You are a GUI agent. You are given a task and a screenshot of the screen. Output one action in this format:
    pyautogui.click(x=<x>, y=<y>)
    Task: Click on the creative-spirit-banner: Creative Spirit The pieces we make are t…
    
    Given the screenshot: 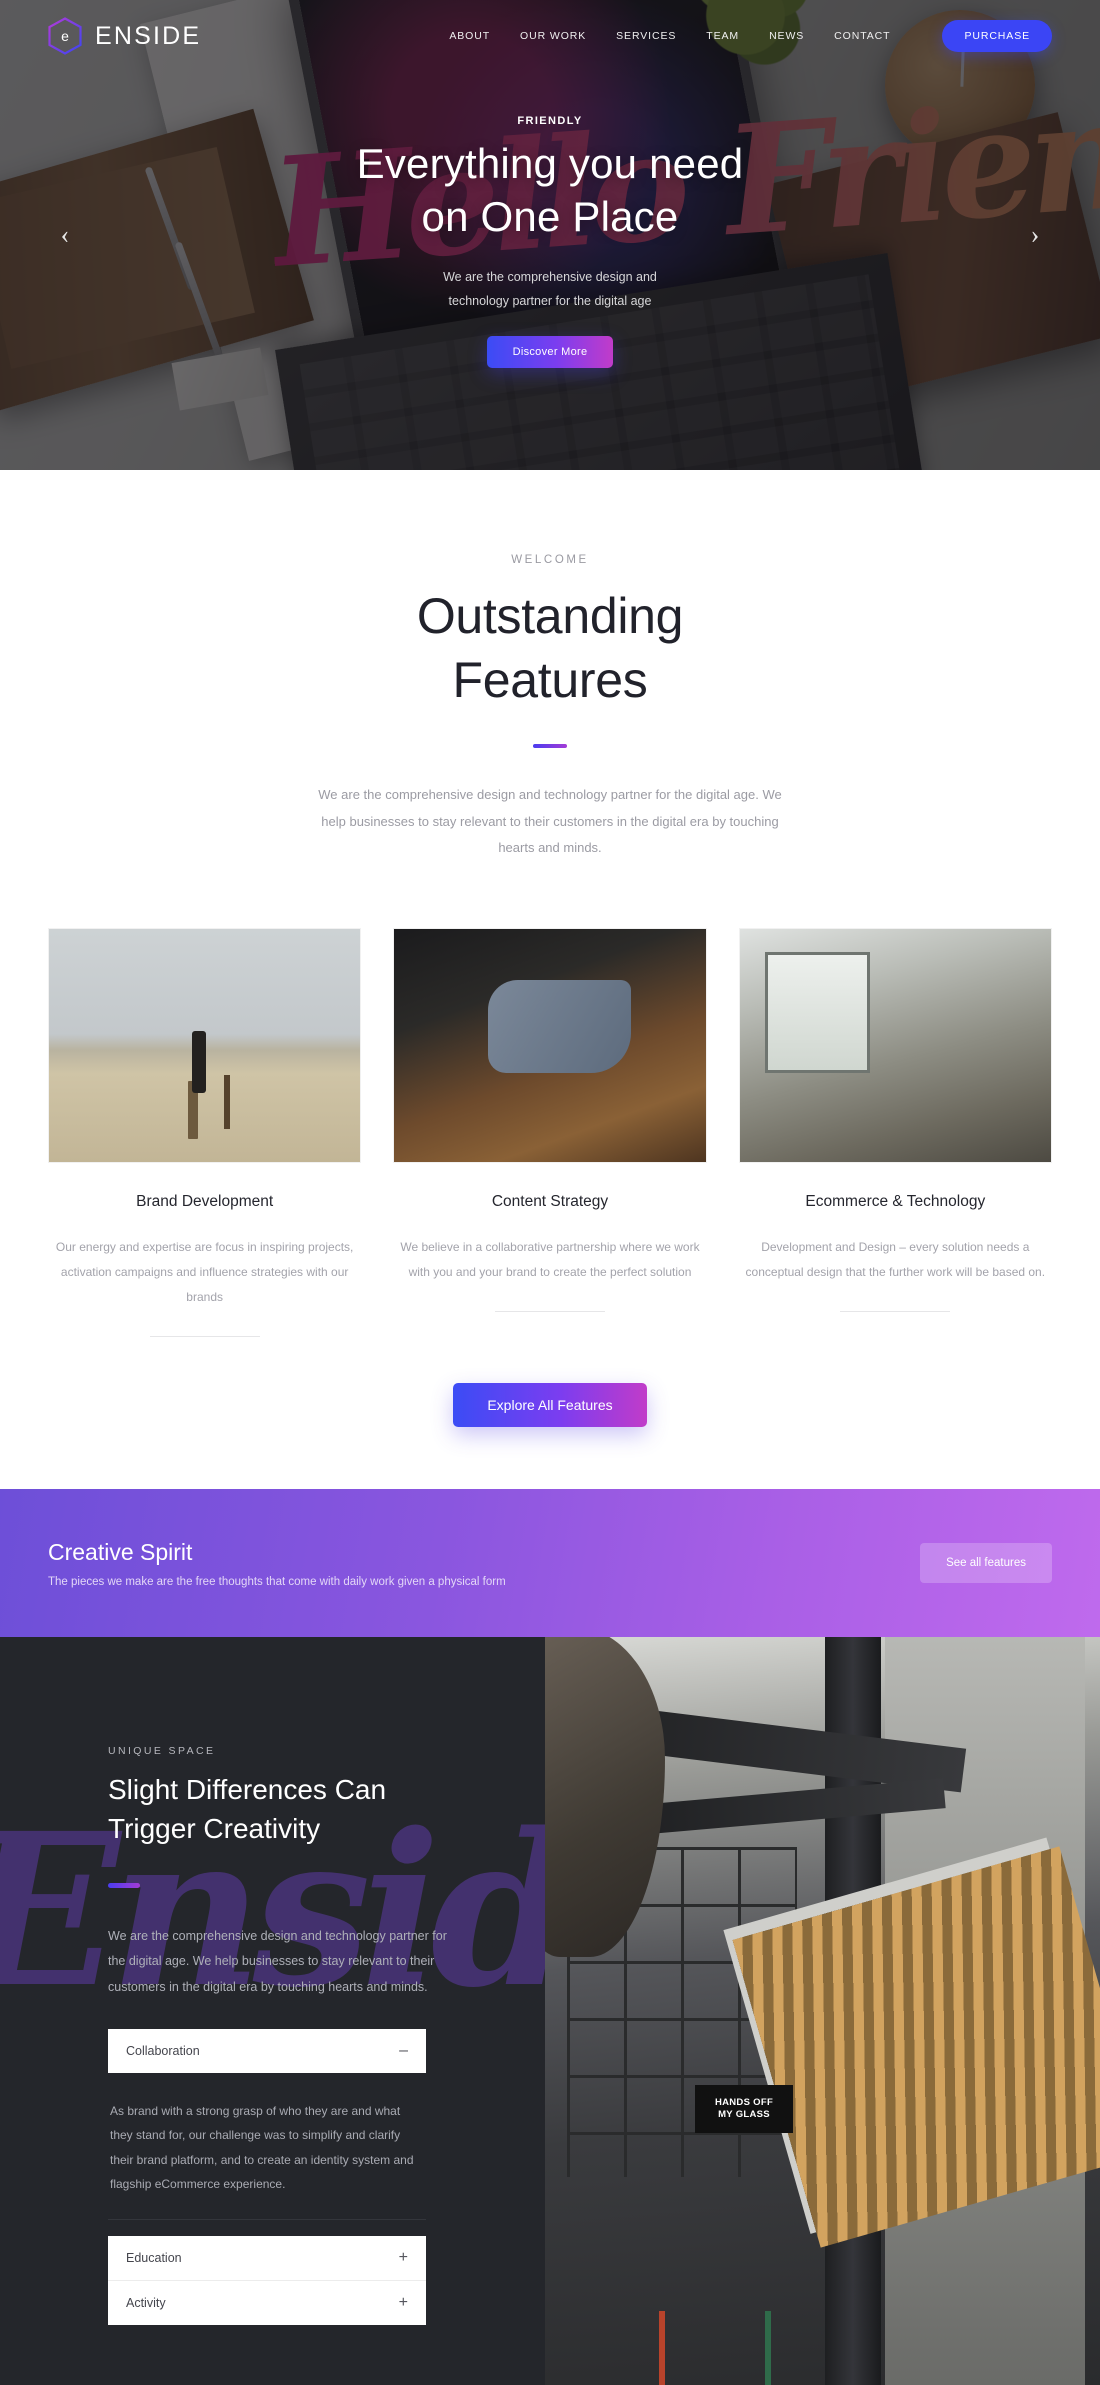 What is the action you would take?
    pyautogui.click(x=550, y=1563)
    